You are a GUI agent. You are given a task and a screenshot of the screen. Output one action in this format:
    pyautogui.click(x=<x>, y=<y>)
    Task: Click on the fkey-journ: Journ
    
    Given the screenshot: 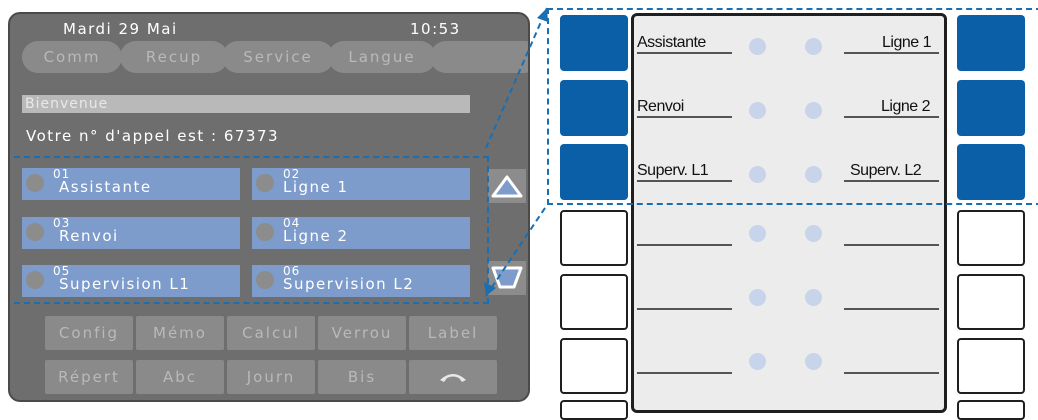 What is the action you would take?
    pyautogui.click(x=271, y=377)
    